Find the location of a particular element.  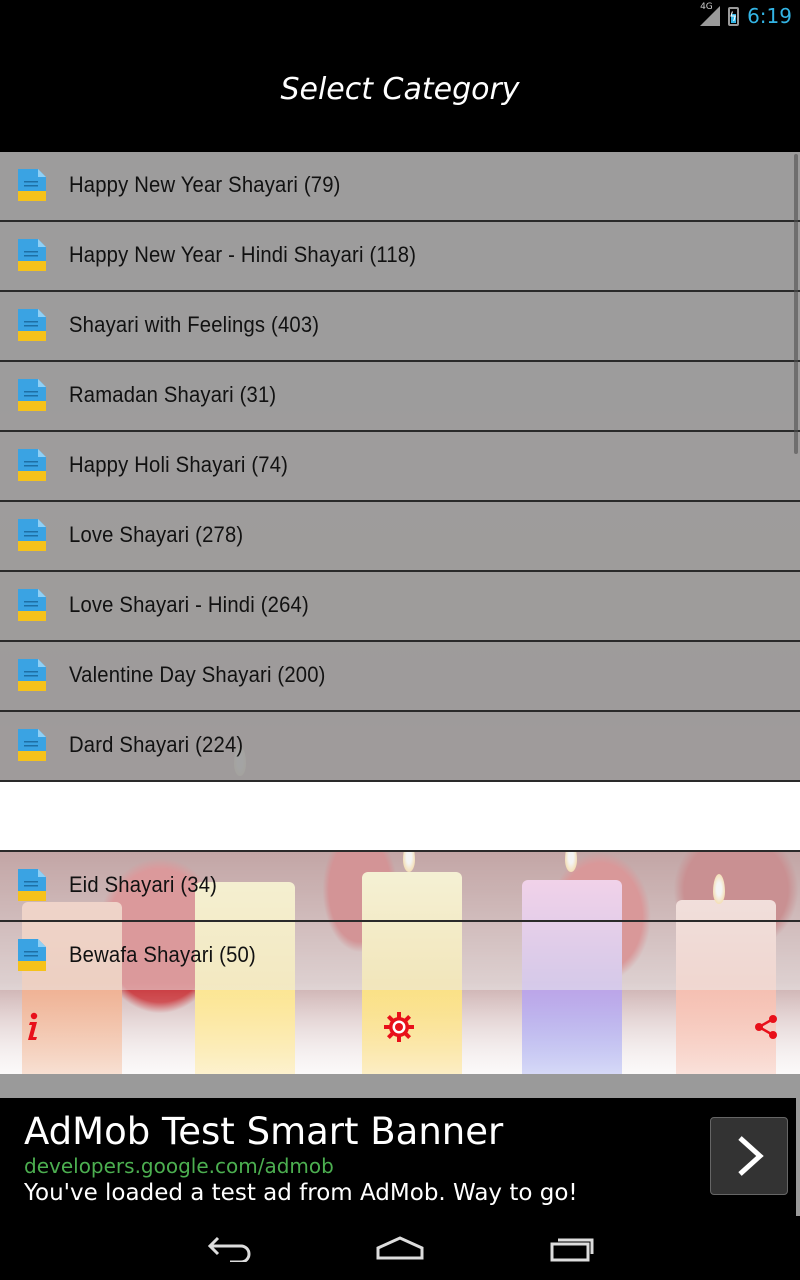

category-label: Love Shayari (278) is located at coordinates (156, 534).